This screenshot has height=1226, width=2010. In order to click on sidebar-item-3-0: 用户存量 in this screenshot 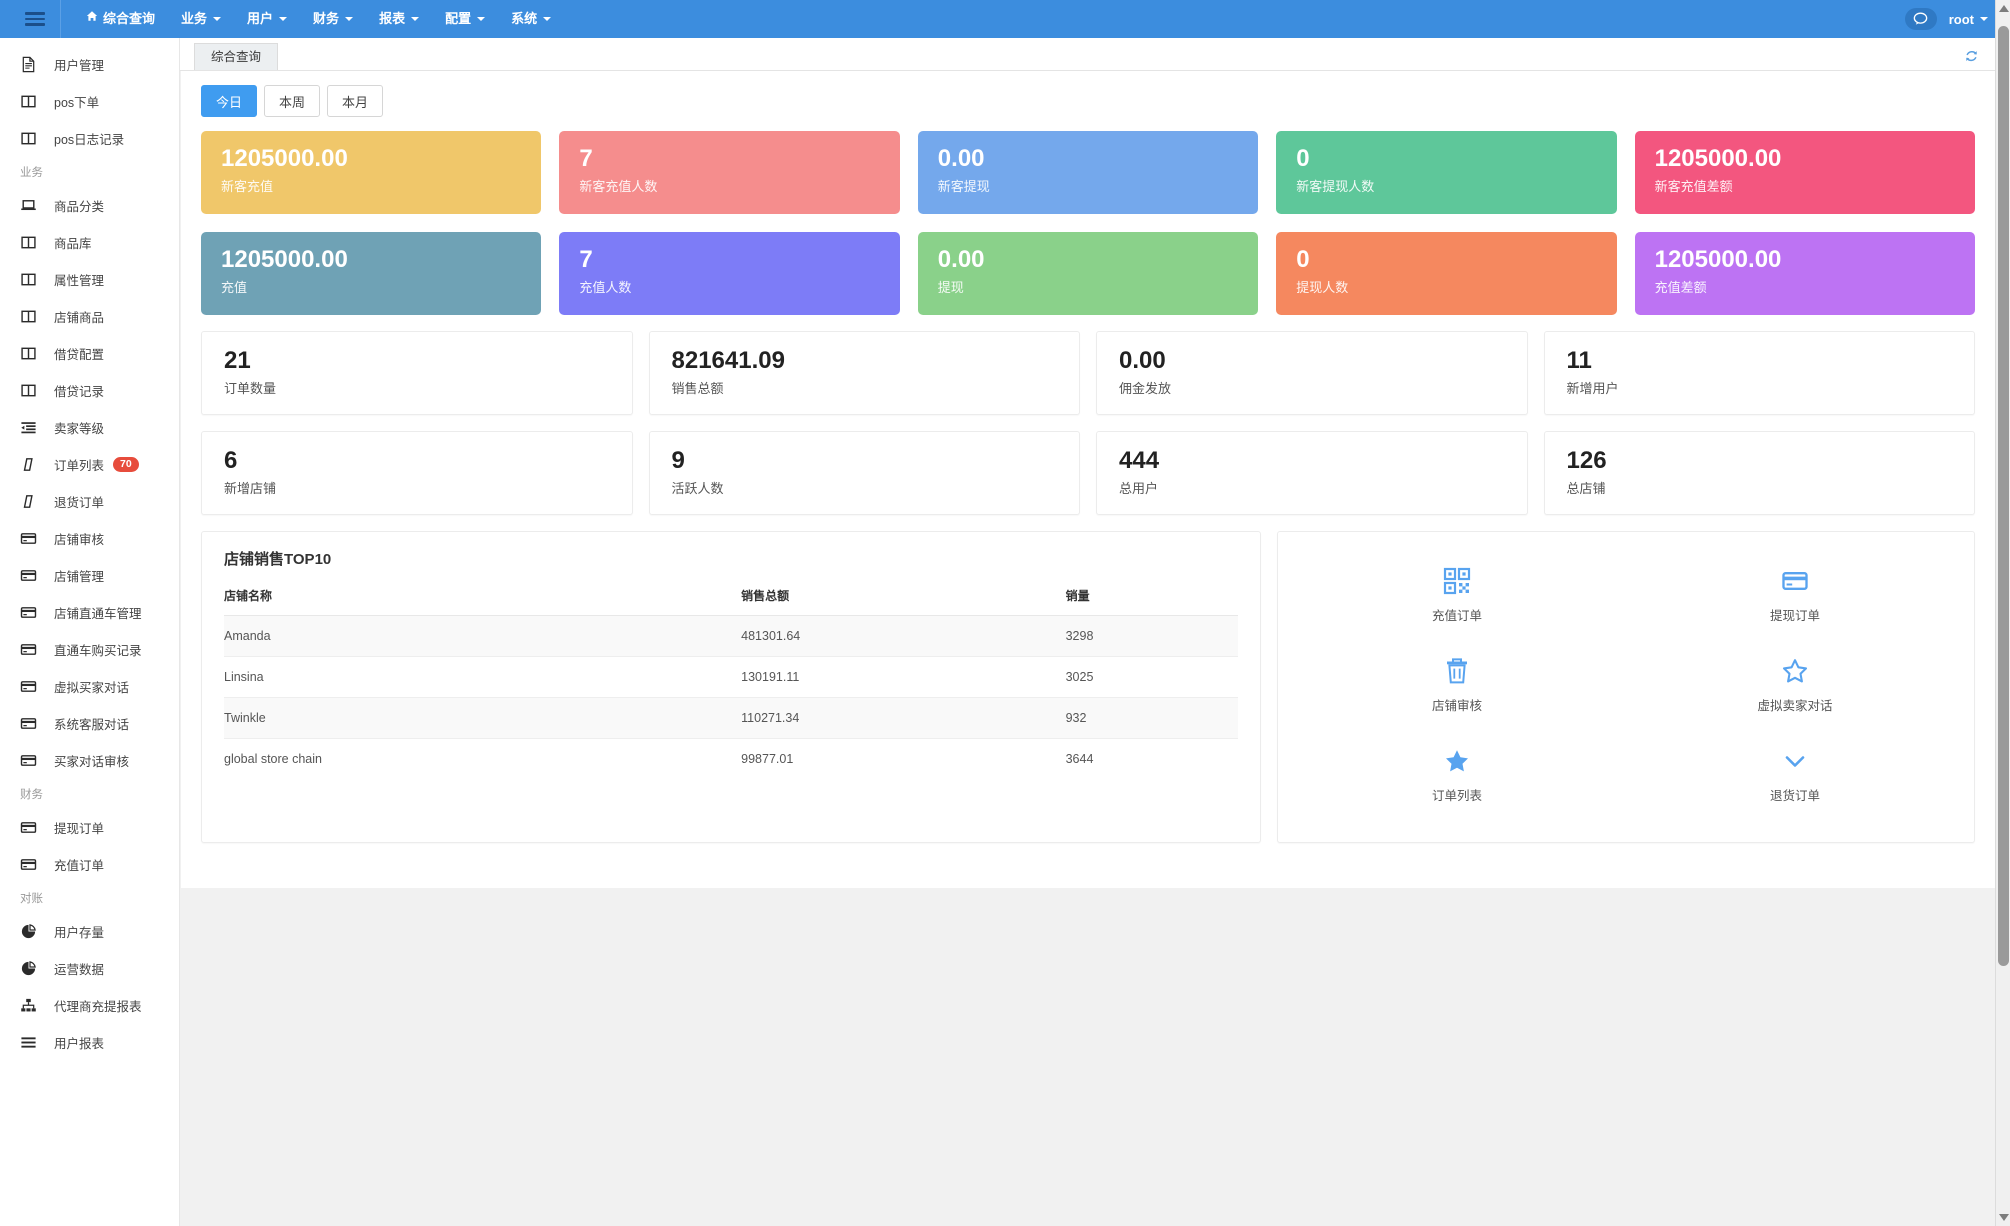, I will do `click(89, 931)`.